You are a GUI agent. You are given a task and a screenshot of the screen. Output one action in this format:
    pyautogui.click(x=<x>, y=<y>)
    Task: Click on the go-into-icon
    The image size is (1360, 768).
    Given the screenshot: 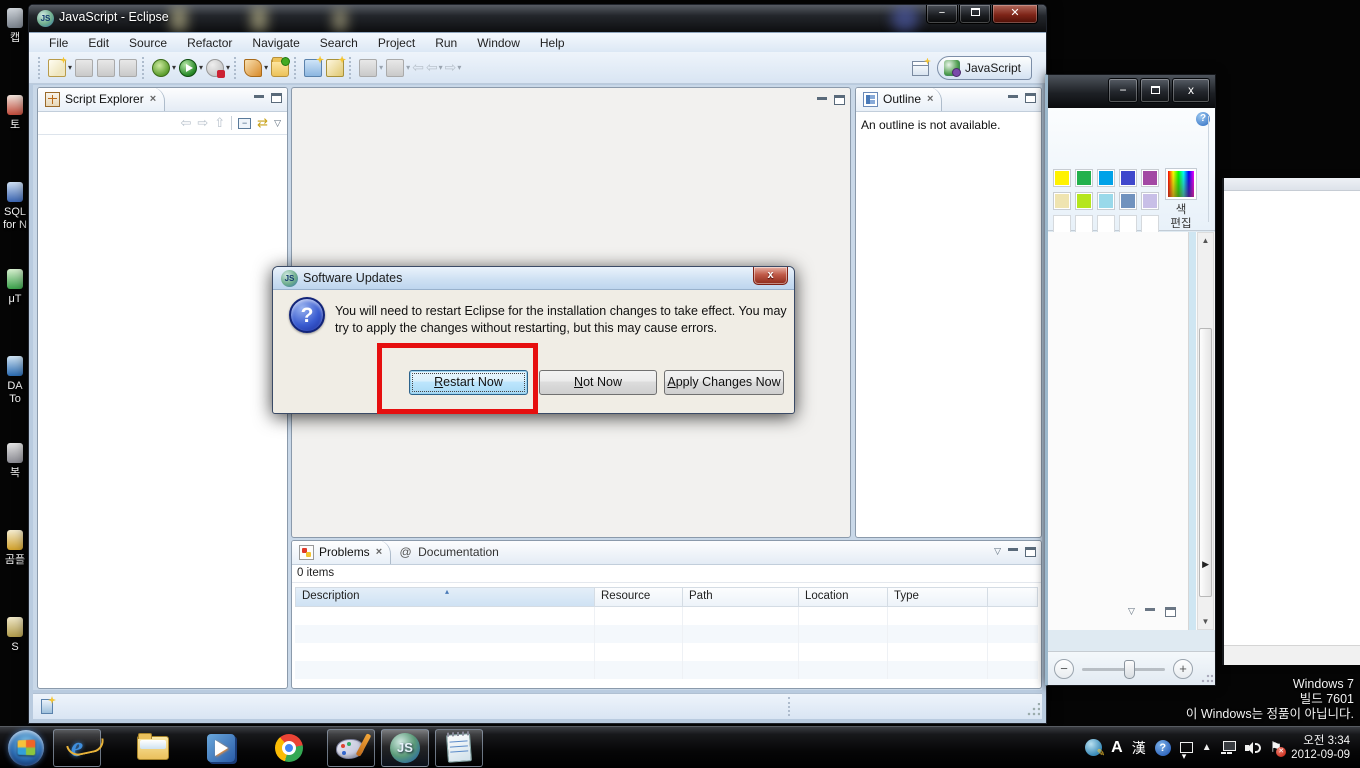 What is the action you would take?
    pyautogui.click(x=395, y=67)
    